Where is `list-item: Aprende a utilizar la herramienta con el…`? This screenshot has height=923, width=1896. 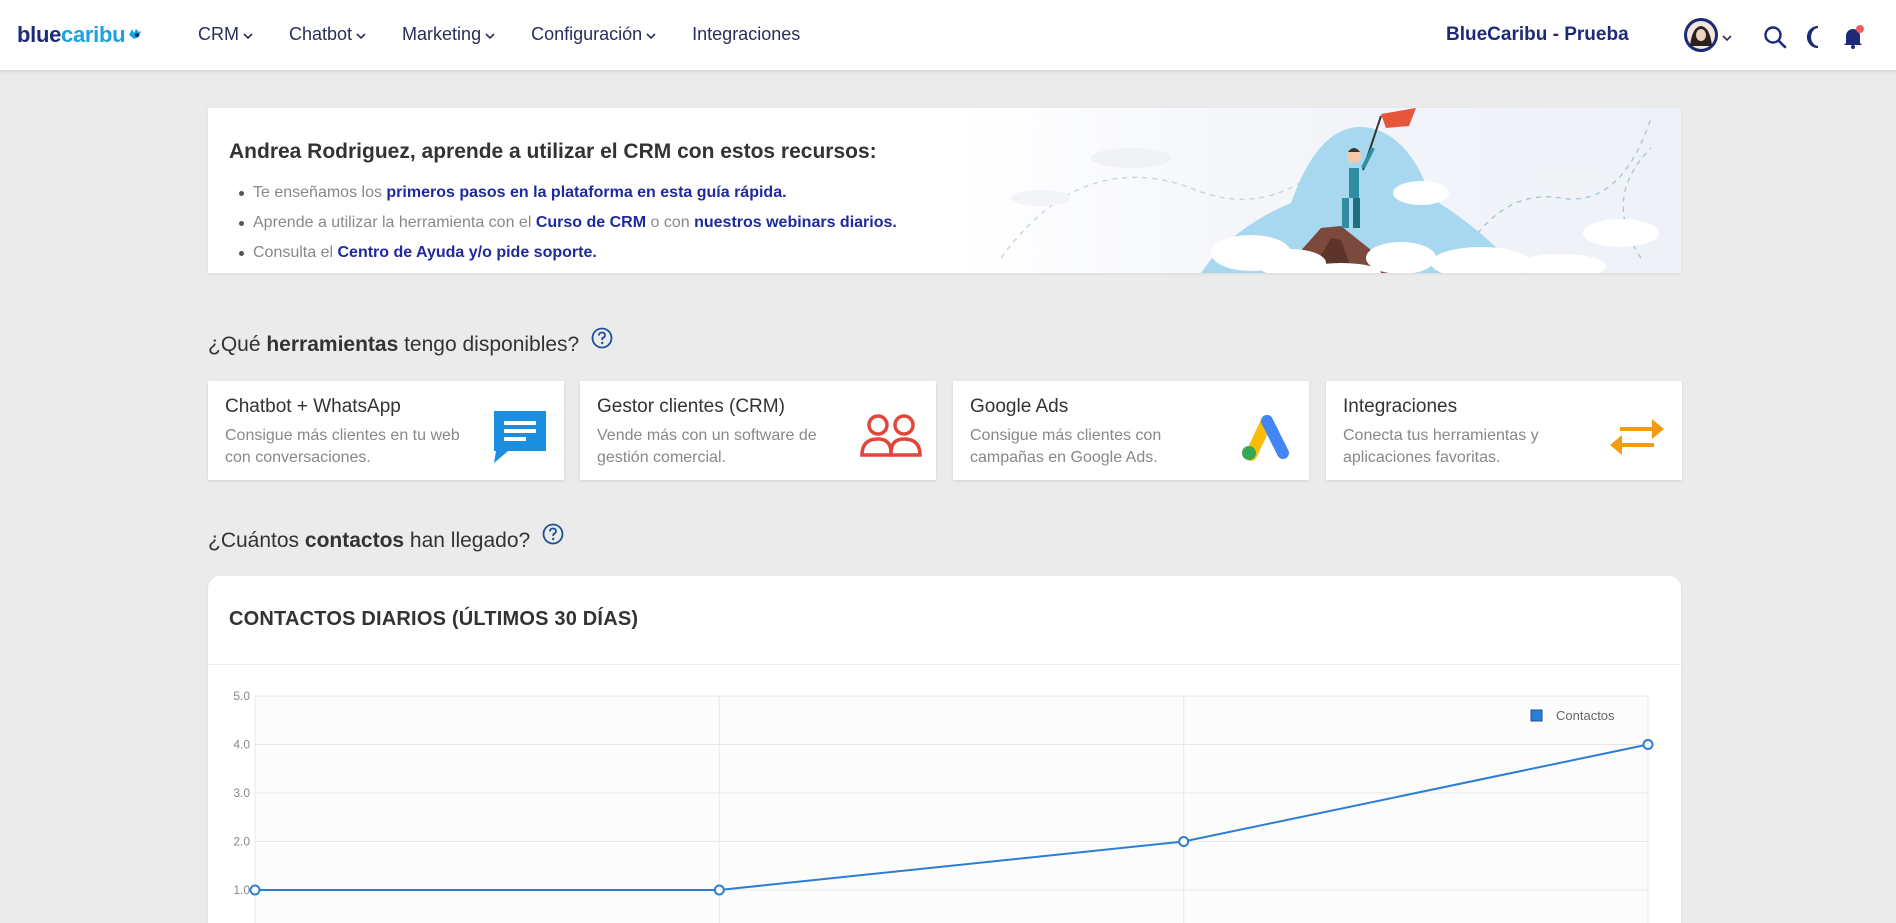 list-item: Aprende a utilizar la herramienta con el… is located at coordinates (568, 223).